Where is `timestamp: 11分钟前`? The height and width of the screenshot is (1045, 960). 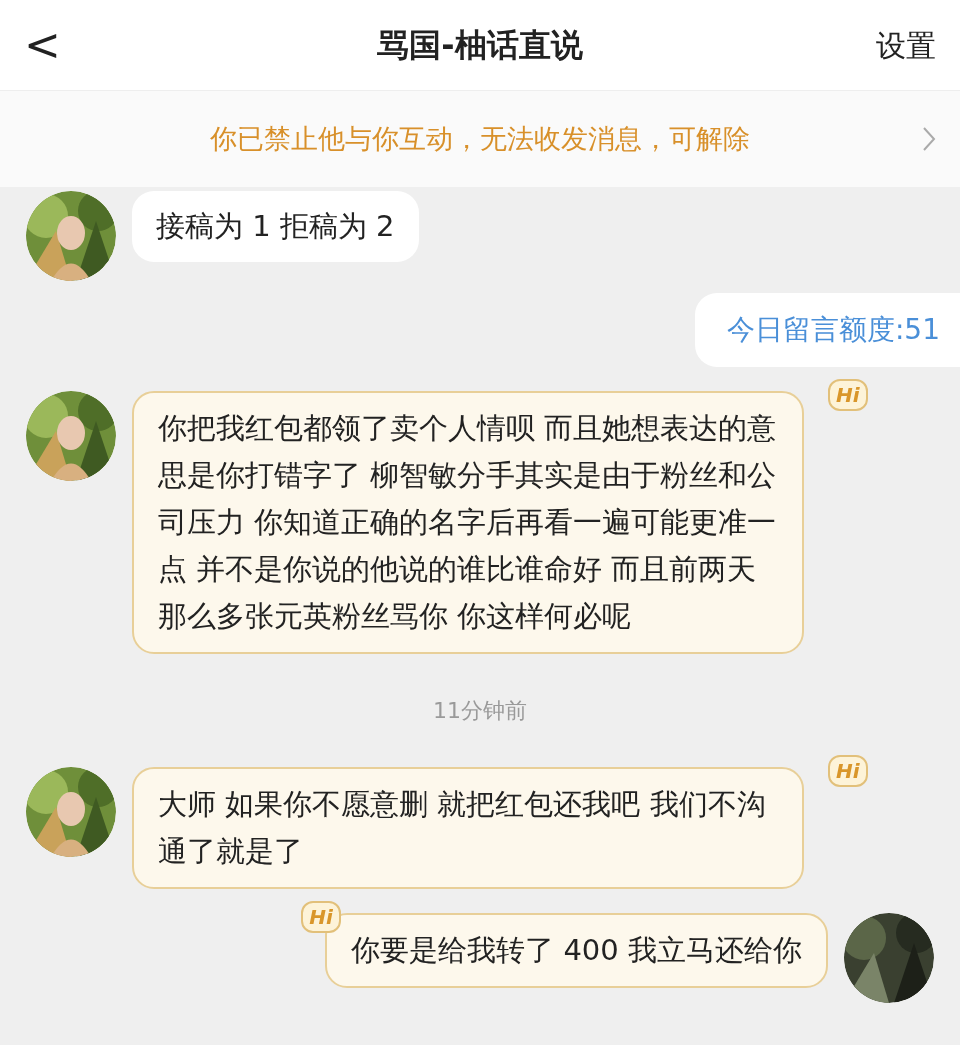 timestamp: 11分钟前 is located at coordinates (480, 711).